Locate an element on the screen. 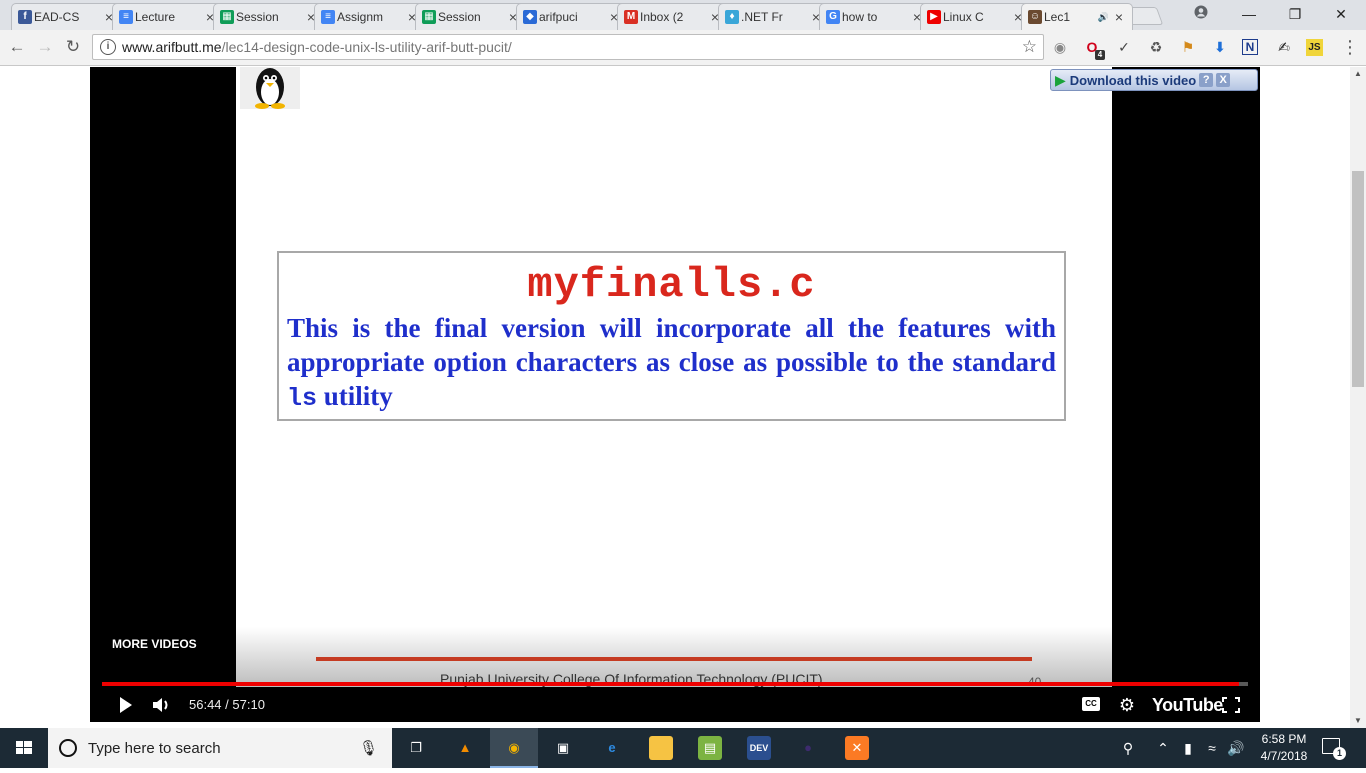 Image resolution: width=1366 pixels, height=773 pixels. battery-icon: ▮ is located at coordinates (1188, 748).